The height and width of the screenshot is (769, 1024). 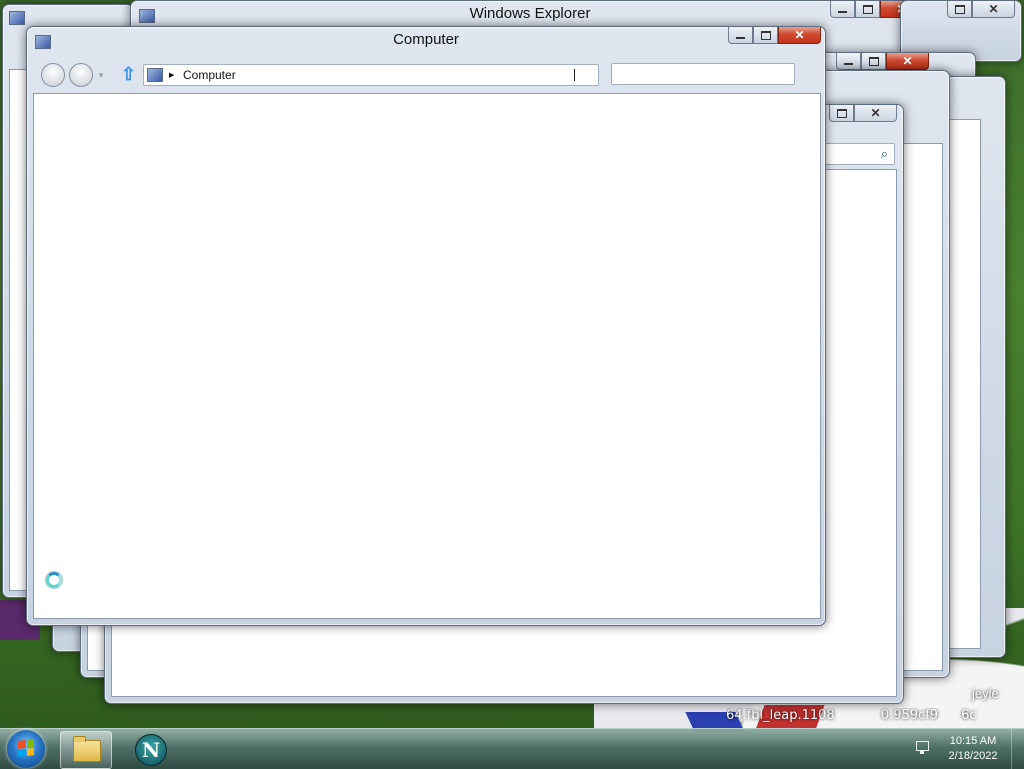 What do you see at coordinates (371, 75) in the screenshot?
I see `address-bar: ▶ Computer` at bounding box center [371, 75].